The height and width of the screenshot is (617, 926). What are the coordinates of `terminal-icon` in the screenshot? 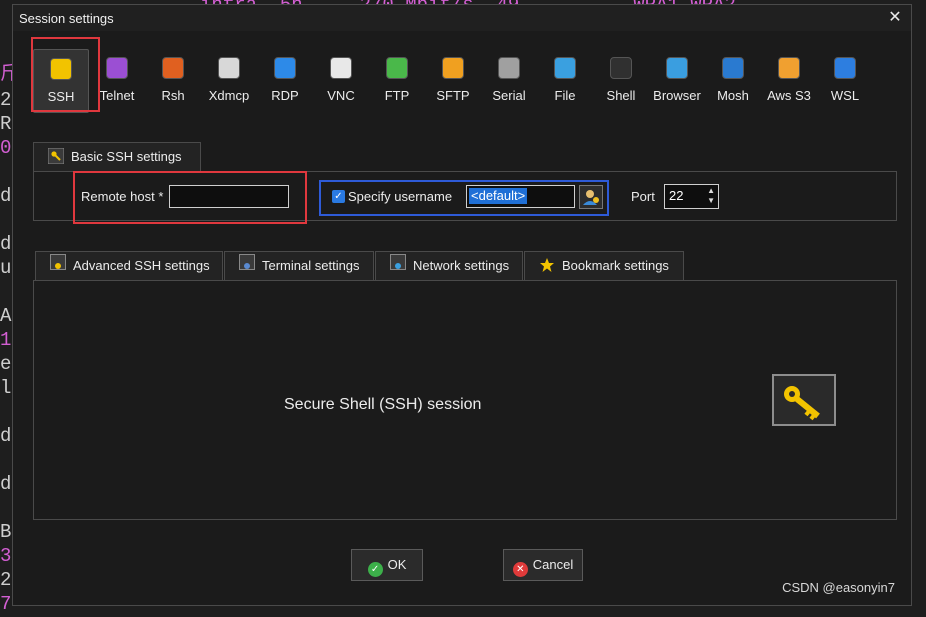 It's located at (247, 262).